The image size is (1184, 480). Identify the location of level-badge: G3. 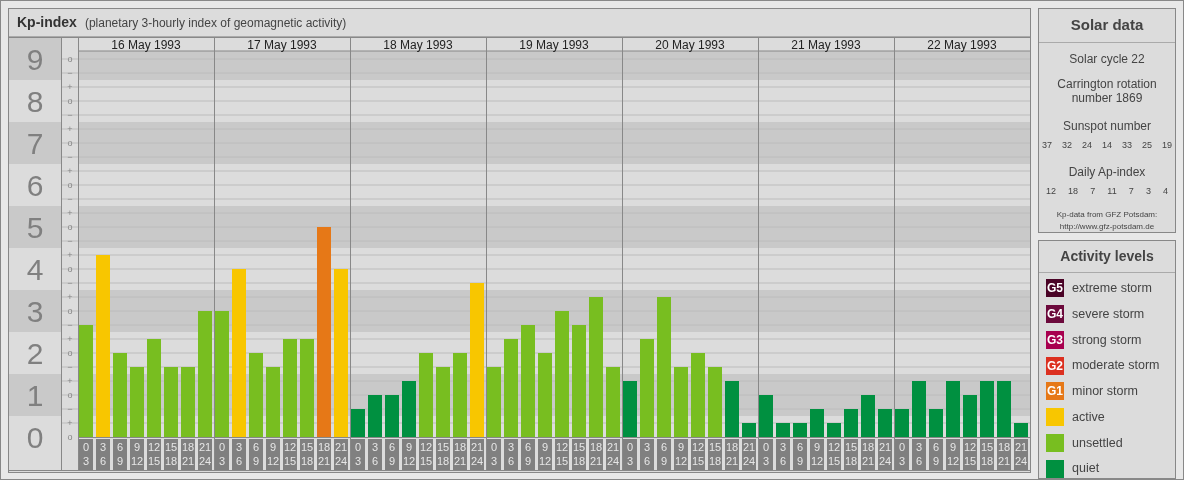
(1055, 339).